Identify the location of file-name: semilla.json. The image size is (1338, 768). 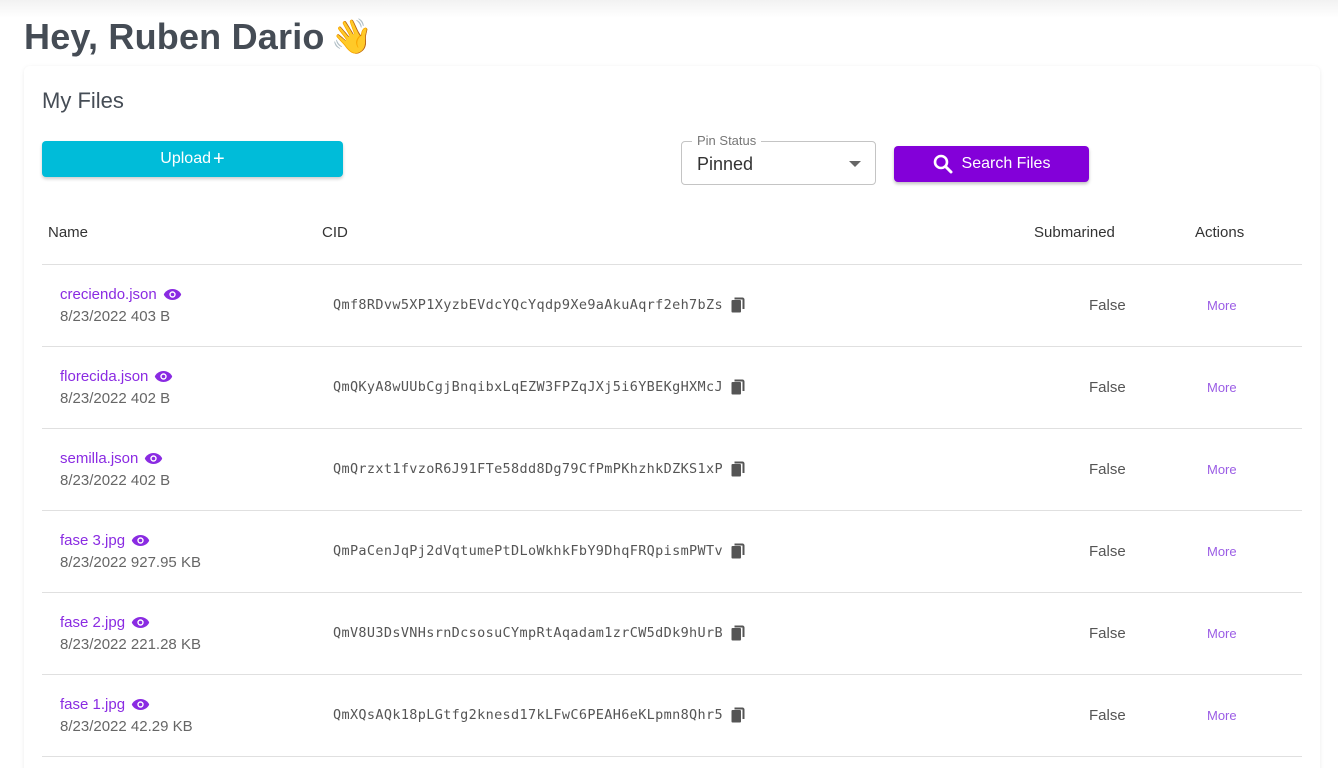
(99, 458).